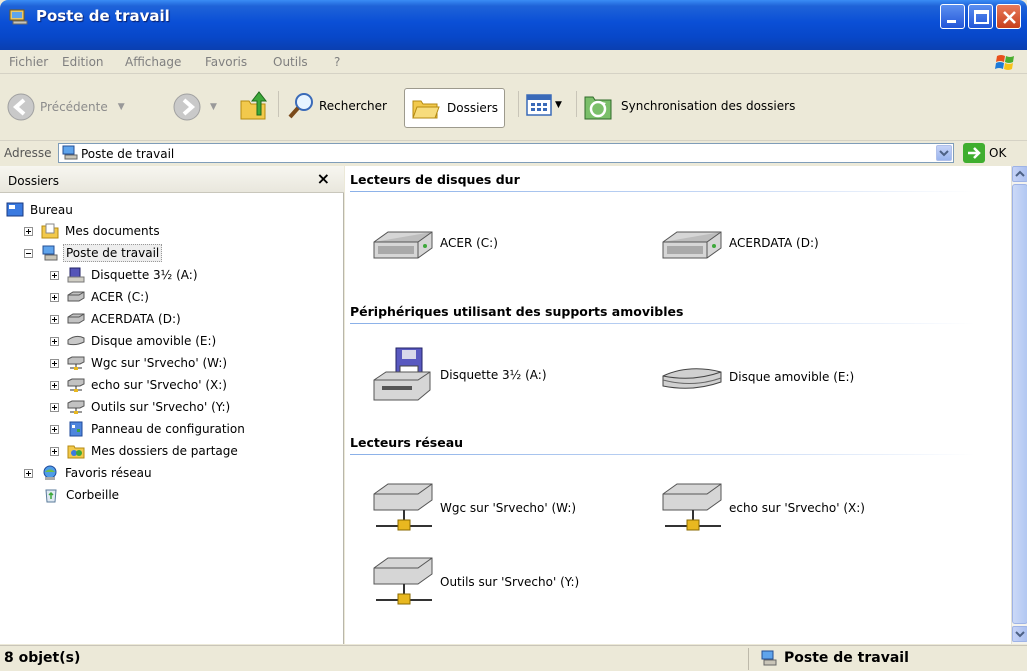  Describe the element at coordinates (40, 210) in the screenshot. I see `tree-item-bureau: Bureau` at that location.